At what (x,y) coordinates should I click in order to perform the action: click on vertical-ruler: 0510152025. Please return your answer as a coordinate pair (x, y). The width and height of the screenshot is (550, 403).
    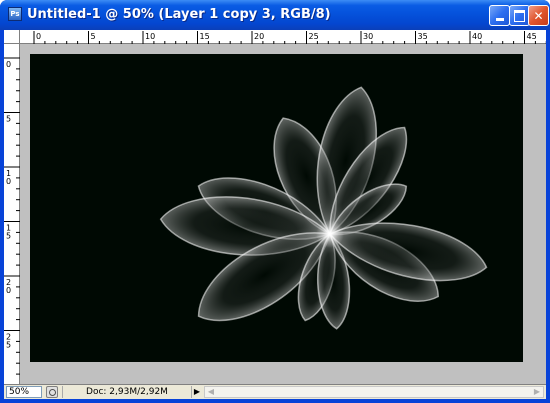
    Looking at the image, I should click on (12, 214).